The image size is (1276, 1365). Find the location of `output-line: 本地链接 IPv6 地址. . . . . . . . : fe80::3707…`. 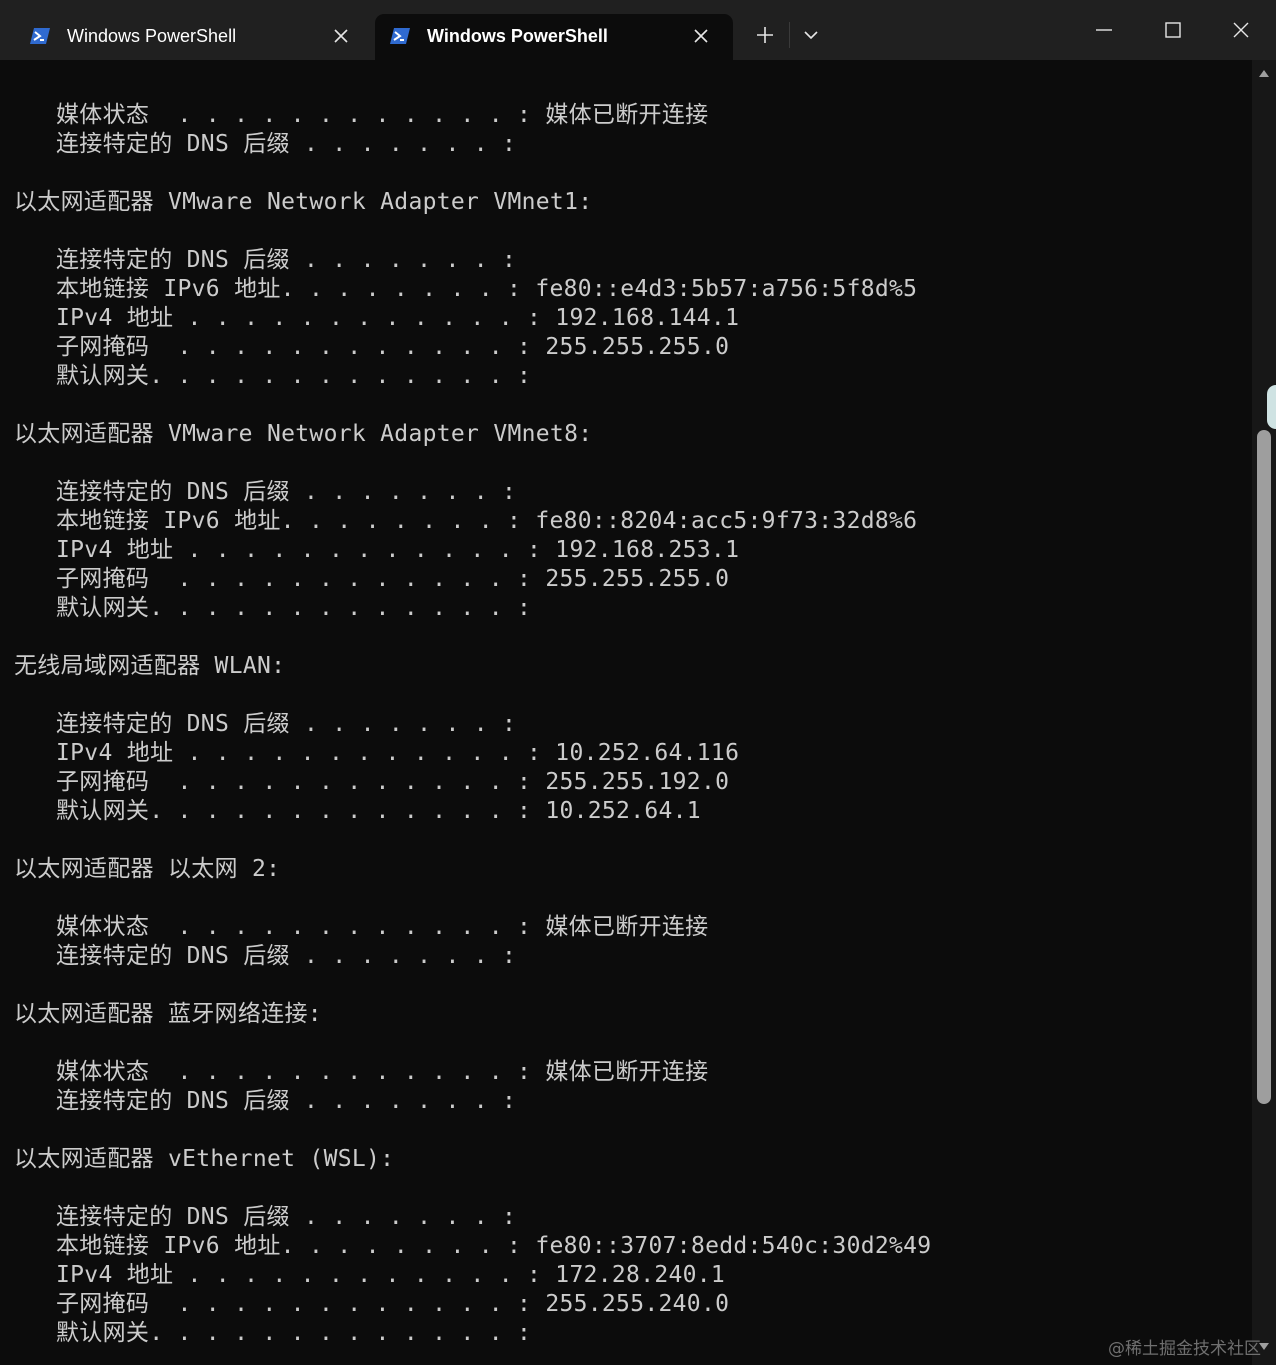

output-line: 本地链接 IPv6 地址. . . . . . . . : fe80::3707… is located at coordinates (494, 1246).